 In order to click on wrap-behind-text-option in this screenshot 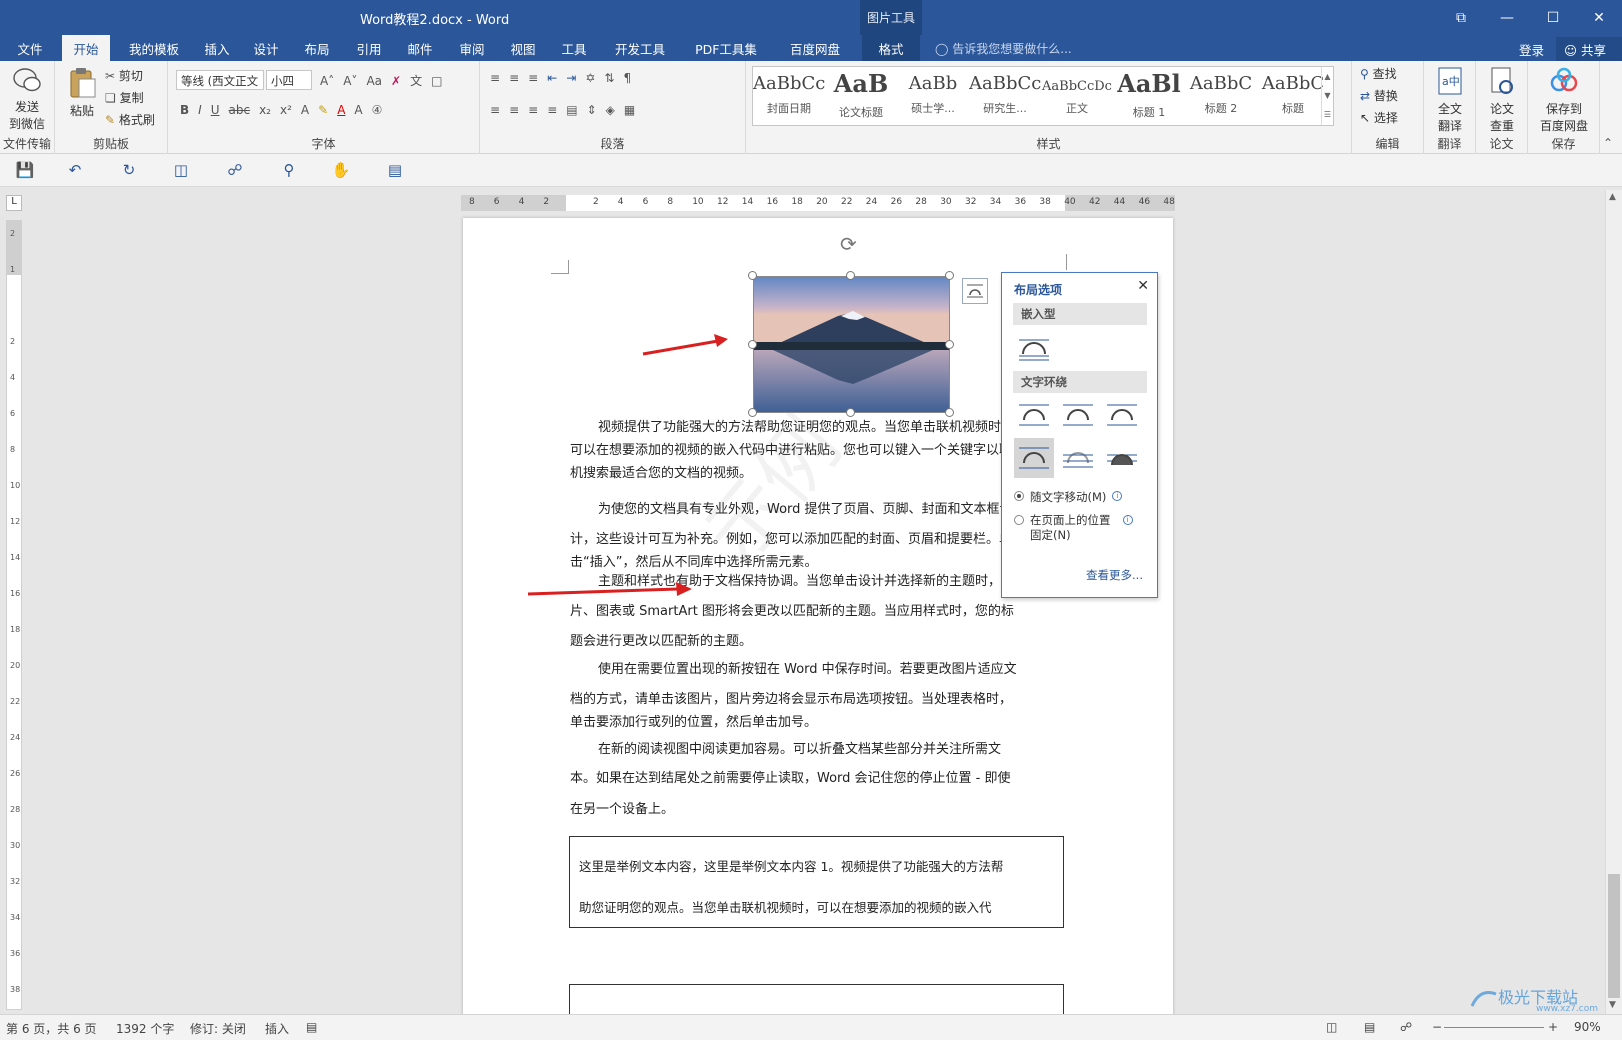, I will do `click(1078, 458)`.